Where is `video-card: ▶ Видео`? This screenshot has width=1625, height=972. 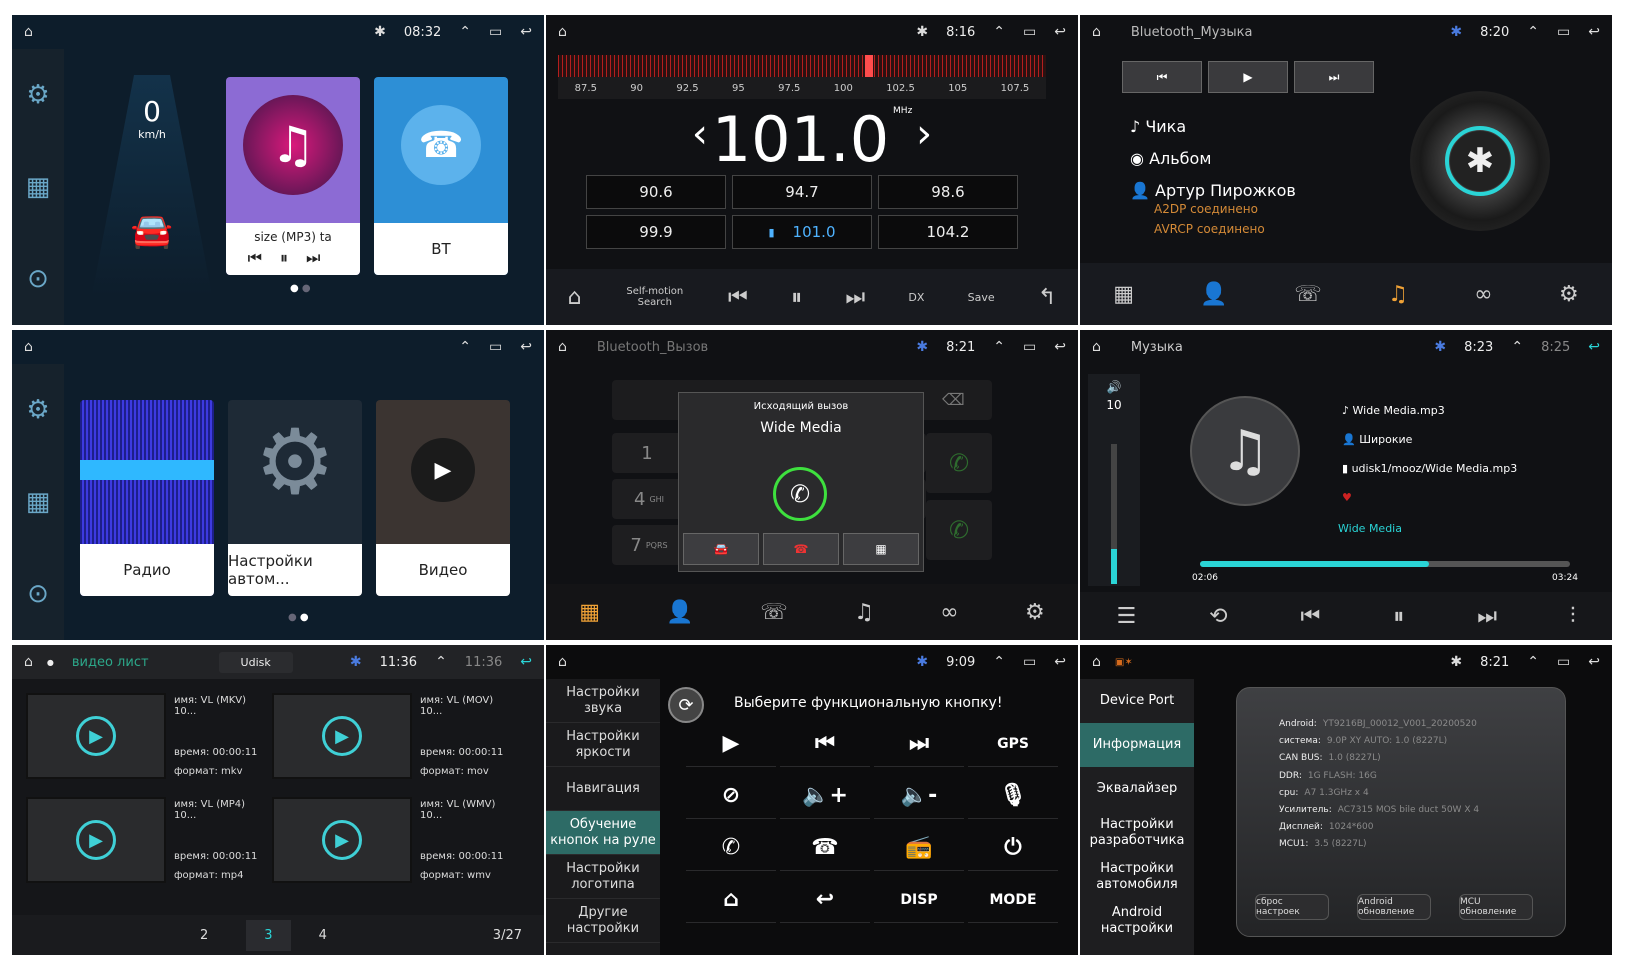
video-card: ▶ Видео is located at coordinates (443, 498).